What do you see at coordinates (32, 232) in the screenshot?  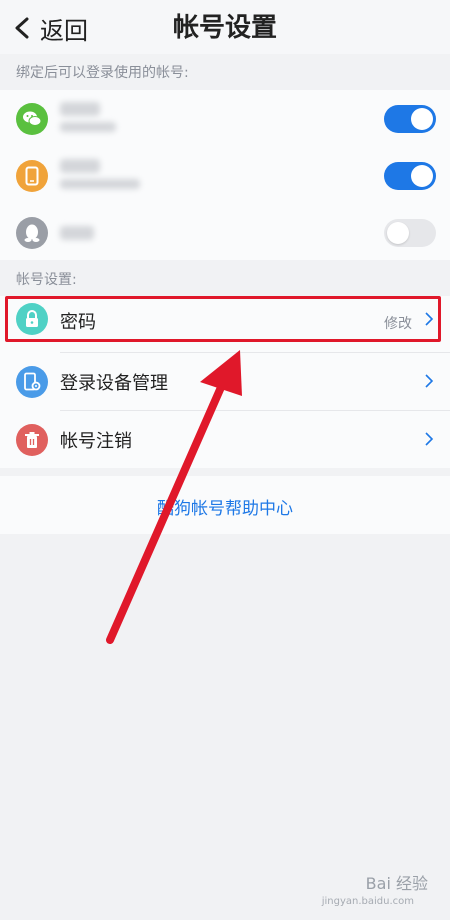 I see `qq-icon` at bounding box center [32, 232].